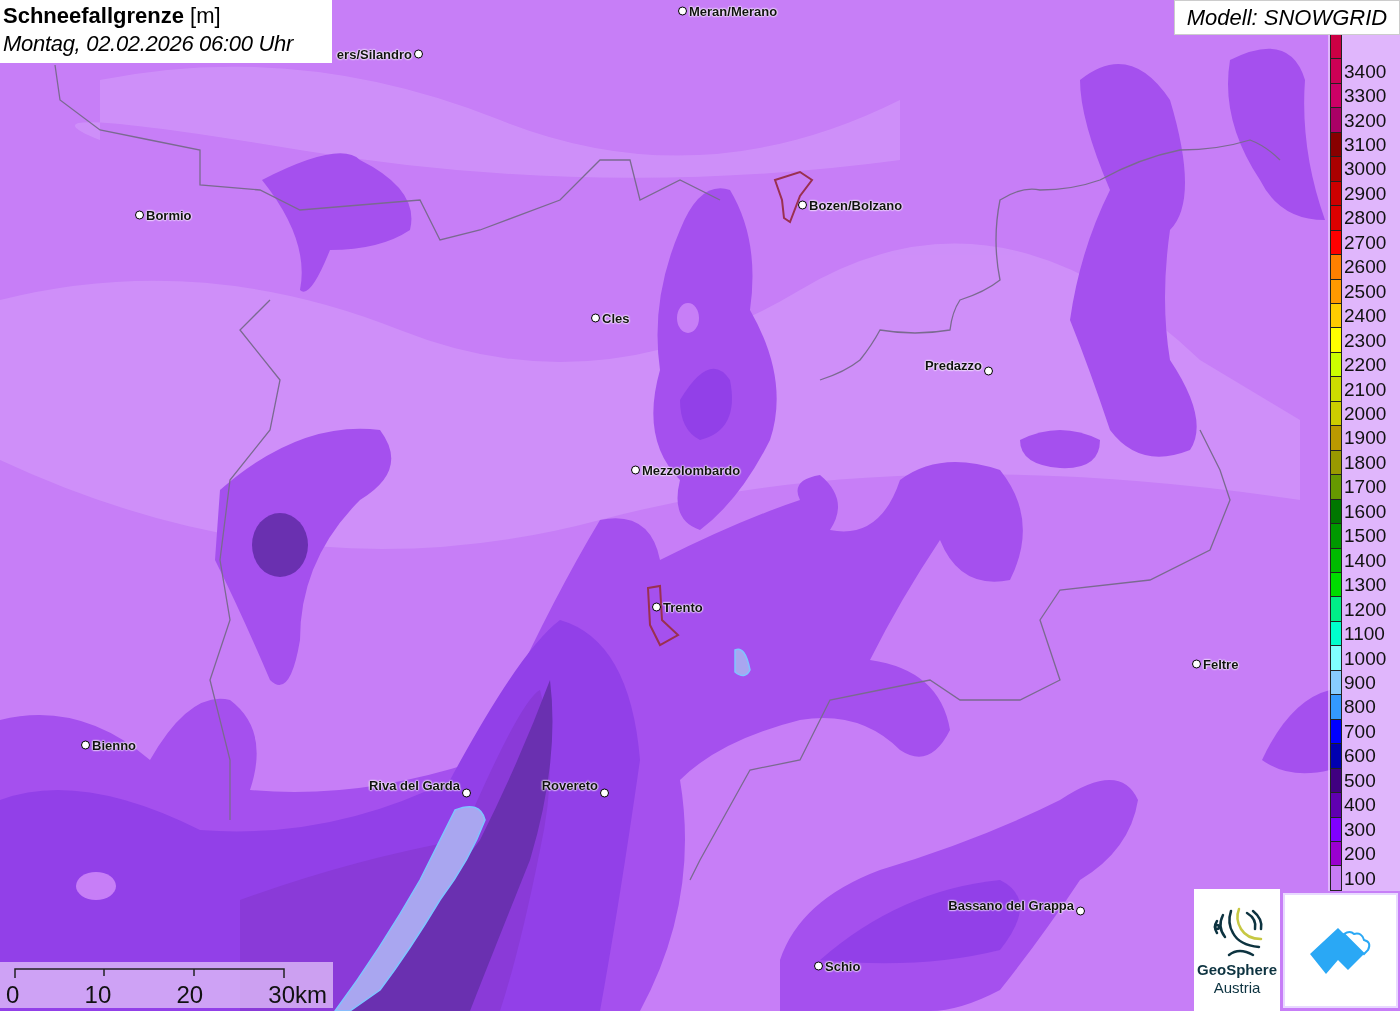 Image resolution: width=1400 pixels, height=1011 pixels. I want to click on legend-label: 800, so click(1360, 707).